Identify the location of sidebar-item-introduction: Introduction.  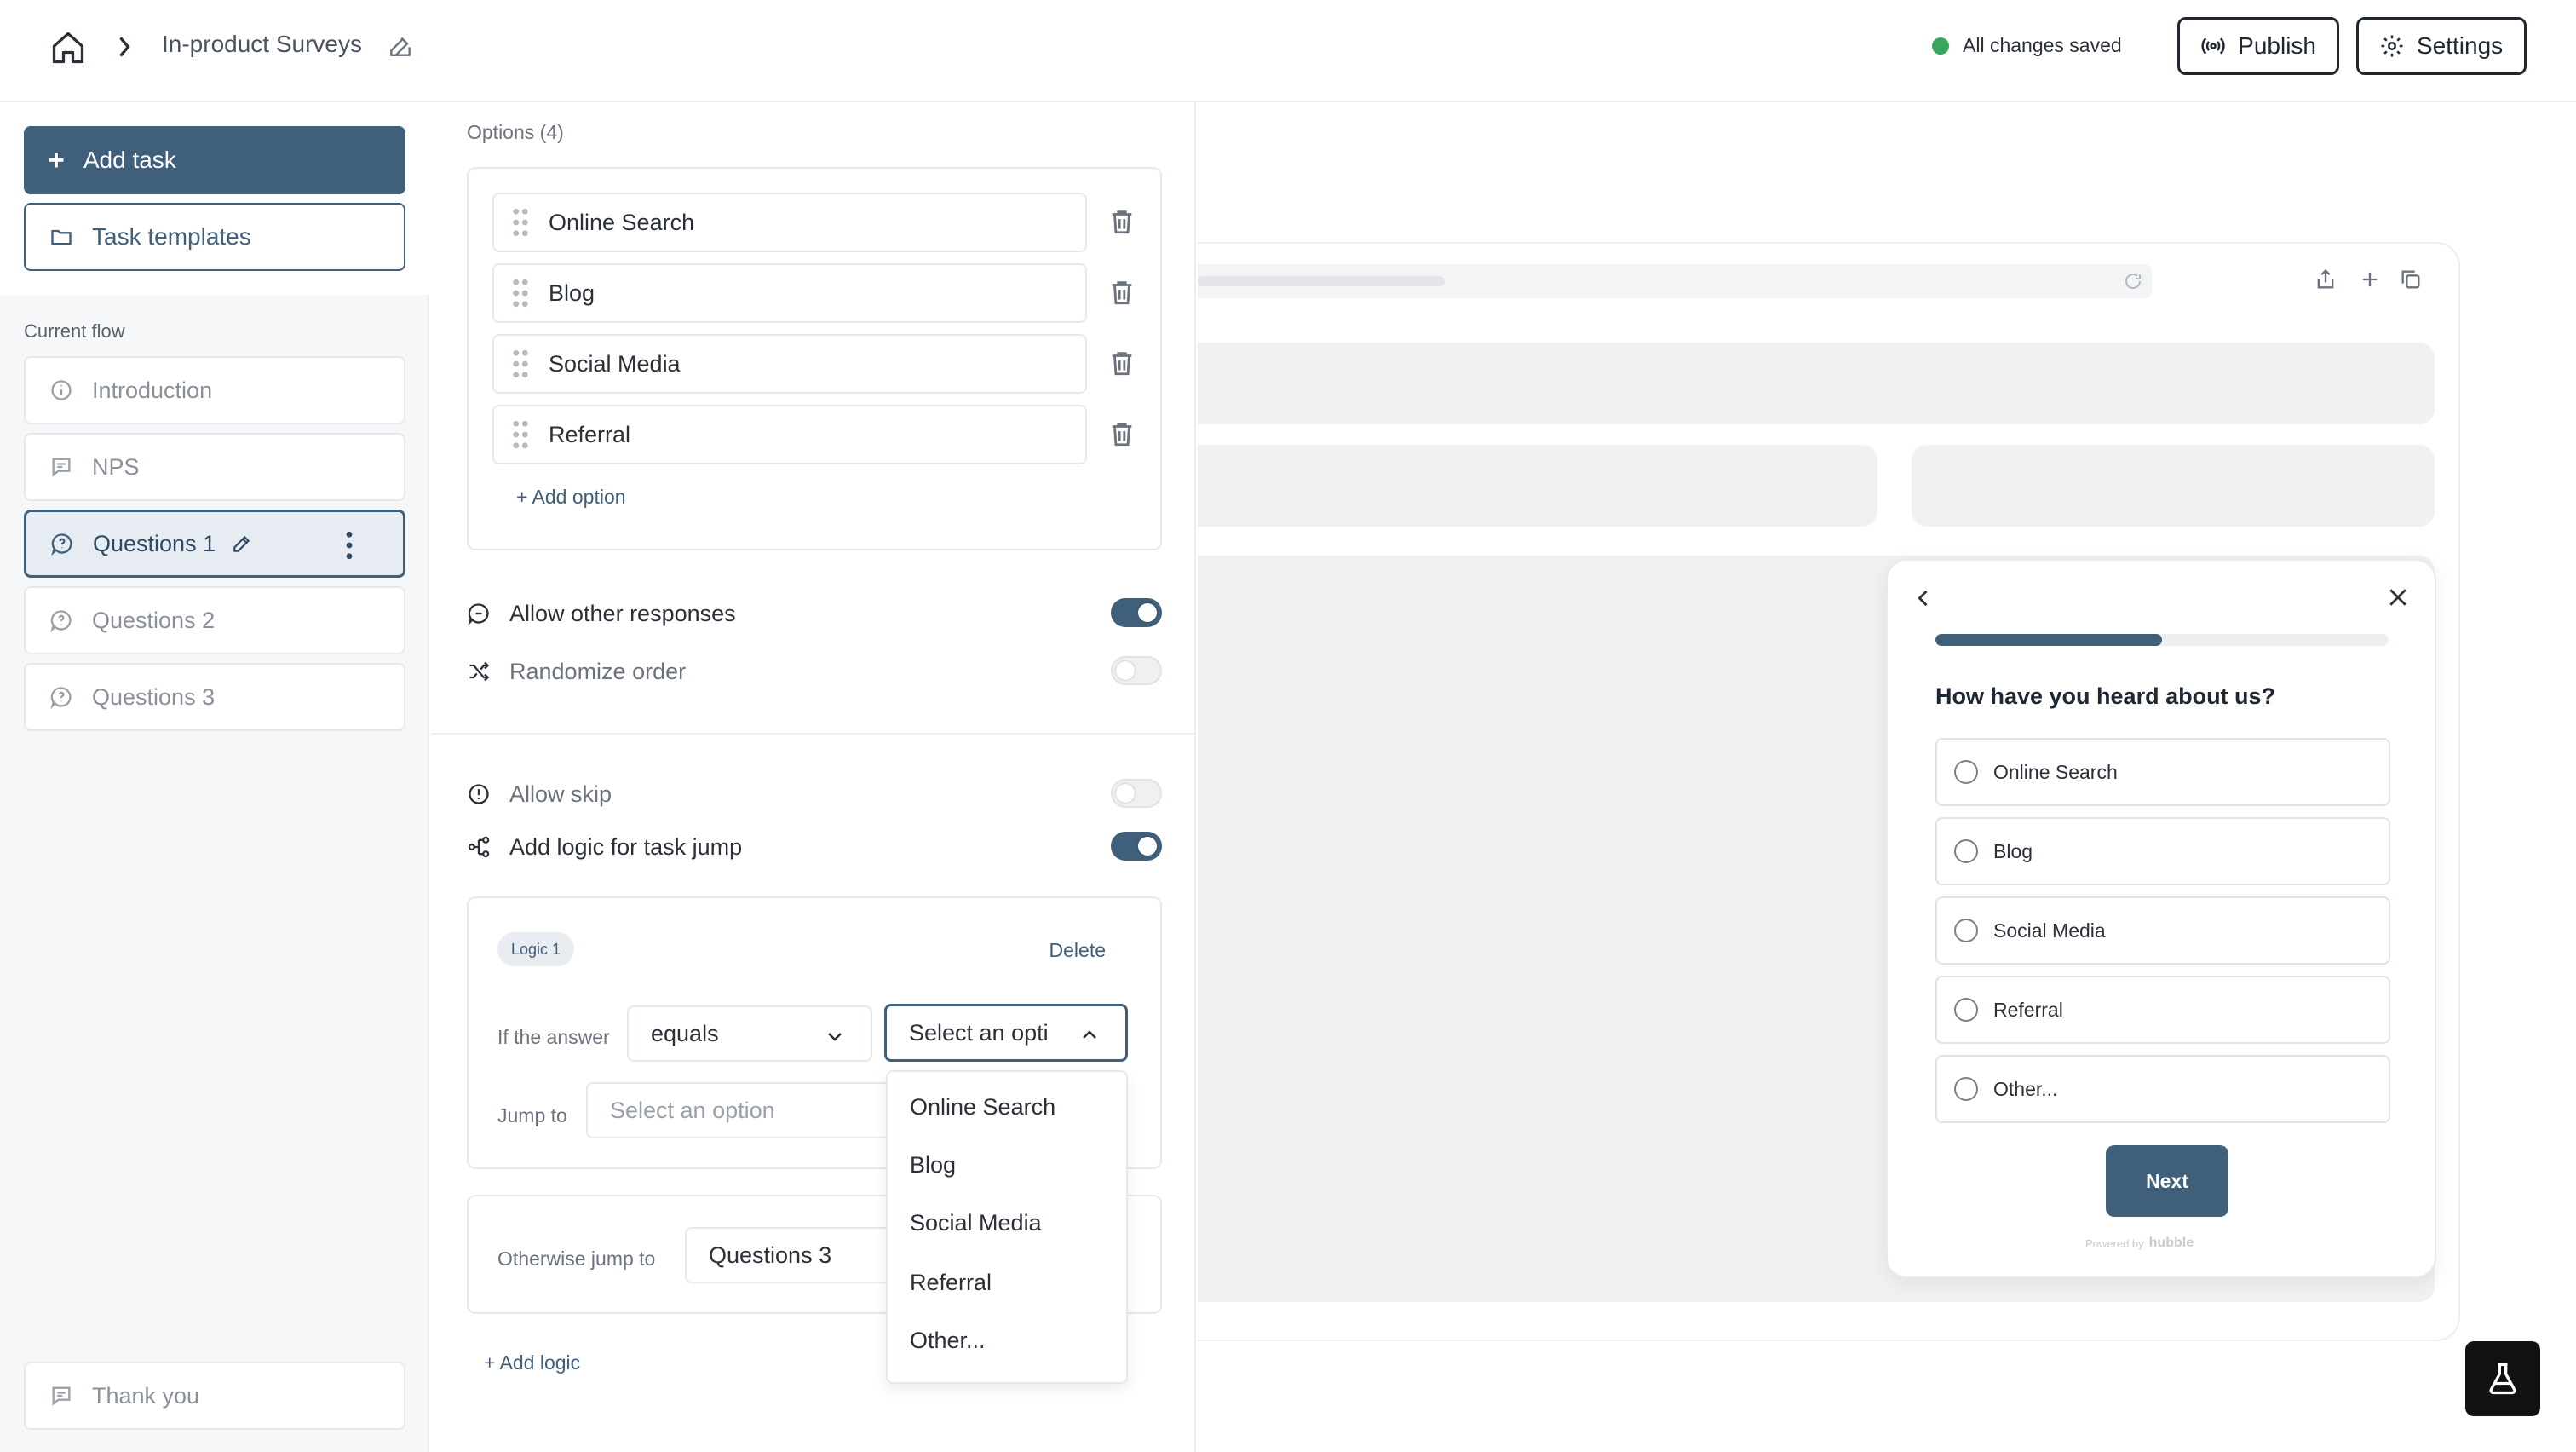
(214, 390).